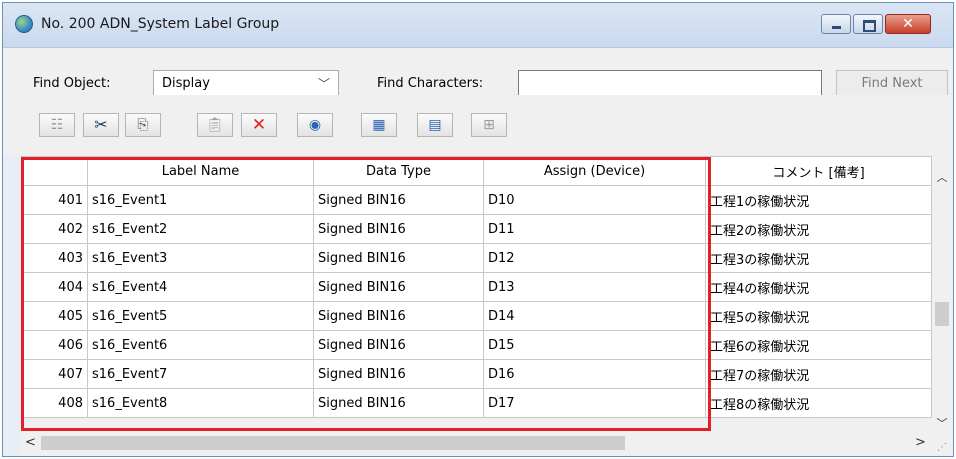 This screenshot has width=956, height=459. What do you see at coordinates (54, 374) in the screenshot?
I see `row-index: 407` at bounding box center [54, 374].